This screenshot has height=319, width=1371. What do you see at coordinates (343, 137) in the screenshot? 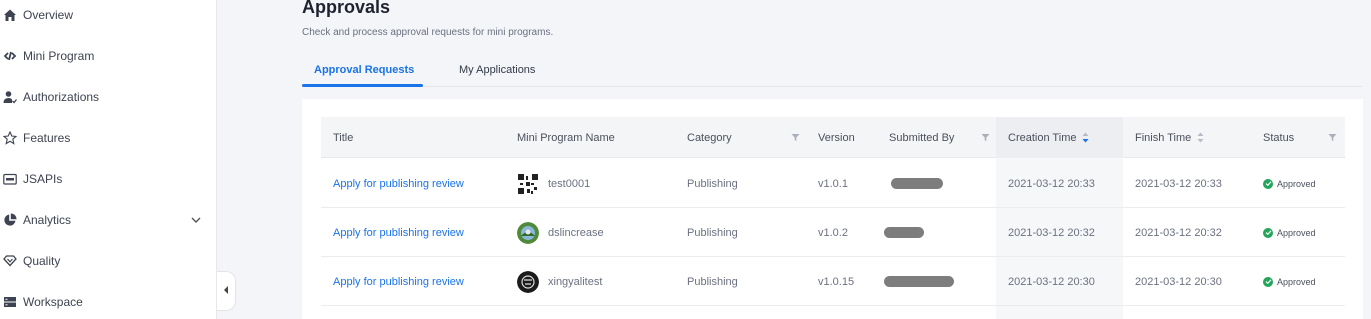
I see `column-header-title: Title` at bounding box center [343, 137].